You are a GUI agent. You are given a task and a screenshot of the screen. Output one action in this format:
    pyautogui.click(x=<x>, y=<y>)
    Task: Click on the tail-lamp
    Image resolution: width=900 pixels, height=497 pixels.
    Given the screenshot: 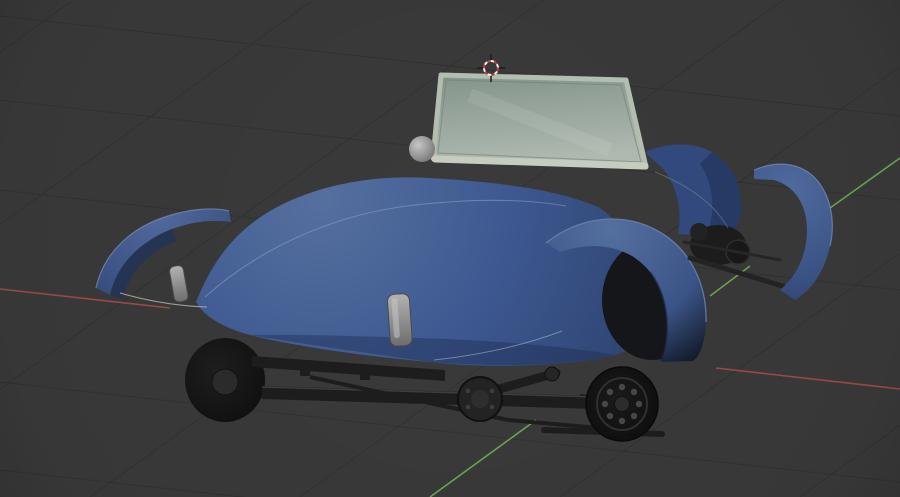 What is the action you would take?
    pyautogui.click(x=399, y=320)
    